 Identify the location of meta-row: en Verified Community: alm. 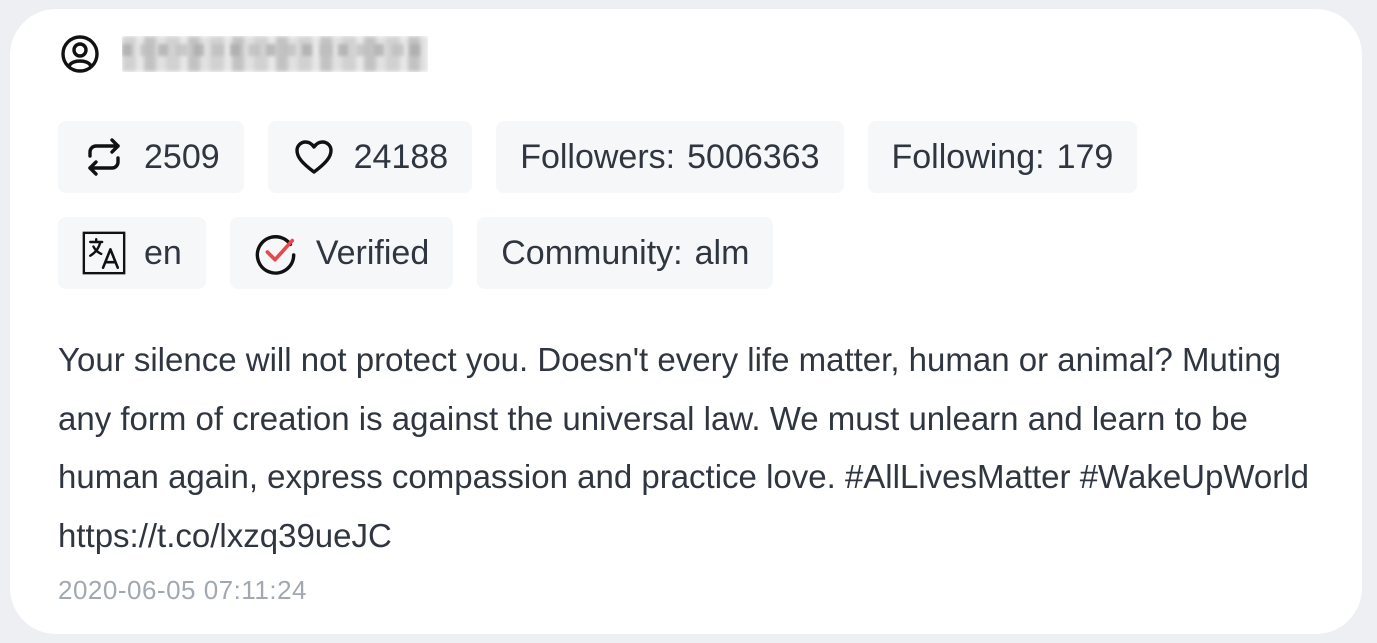
(416, 253).